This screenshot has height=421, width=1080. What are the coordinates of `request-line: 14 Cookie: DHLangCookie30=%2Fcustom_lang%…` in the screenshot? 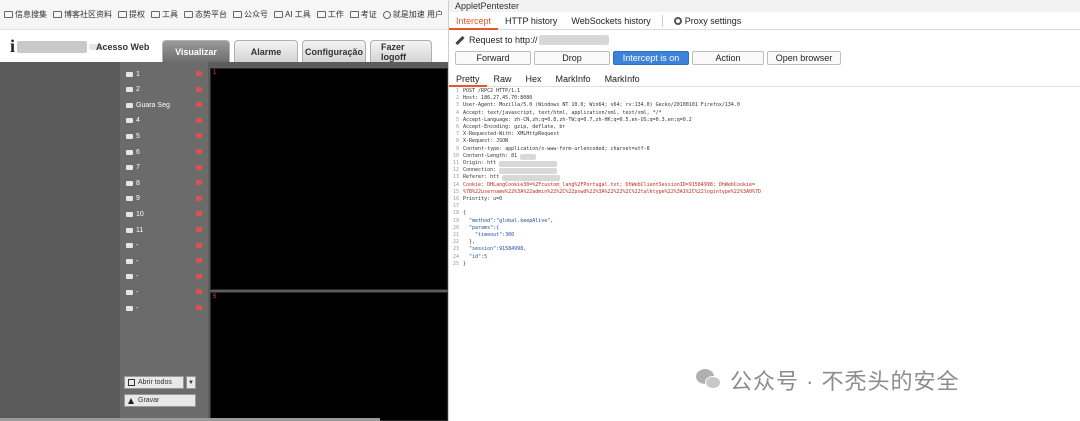 It's located at (764, 185).